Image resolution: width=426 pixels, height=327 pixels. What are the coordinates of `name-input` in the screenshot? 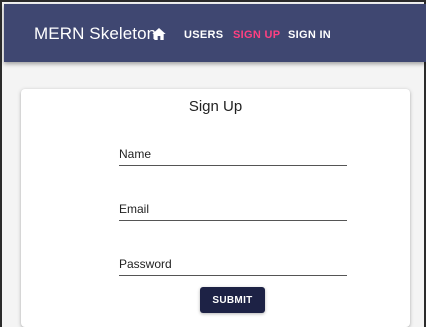 It's located at (233, 155).